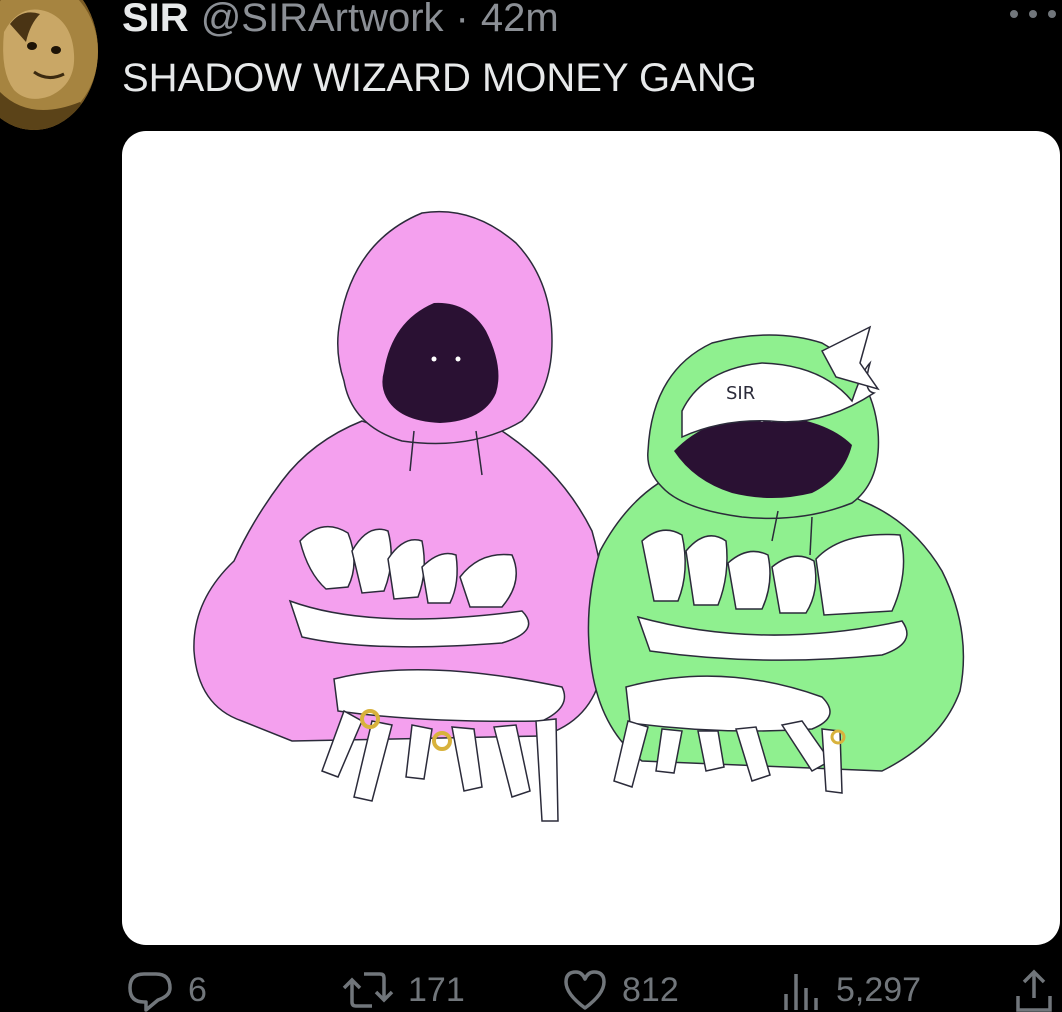 The width and height of the screenshot is (1062, 1012). Describe the element at coordinates (879, 990) in the screenshot. I see `views-count: 5,297` at that location.